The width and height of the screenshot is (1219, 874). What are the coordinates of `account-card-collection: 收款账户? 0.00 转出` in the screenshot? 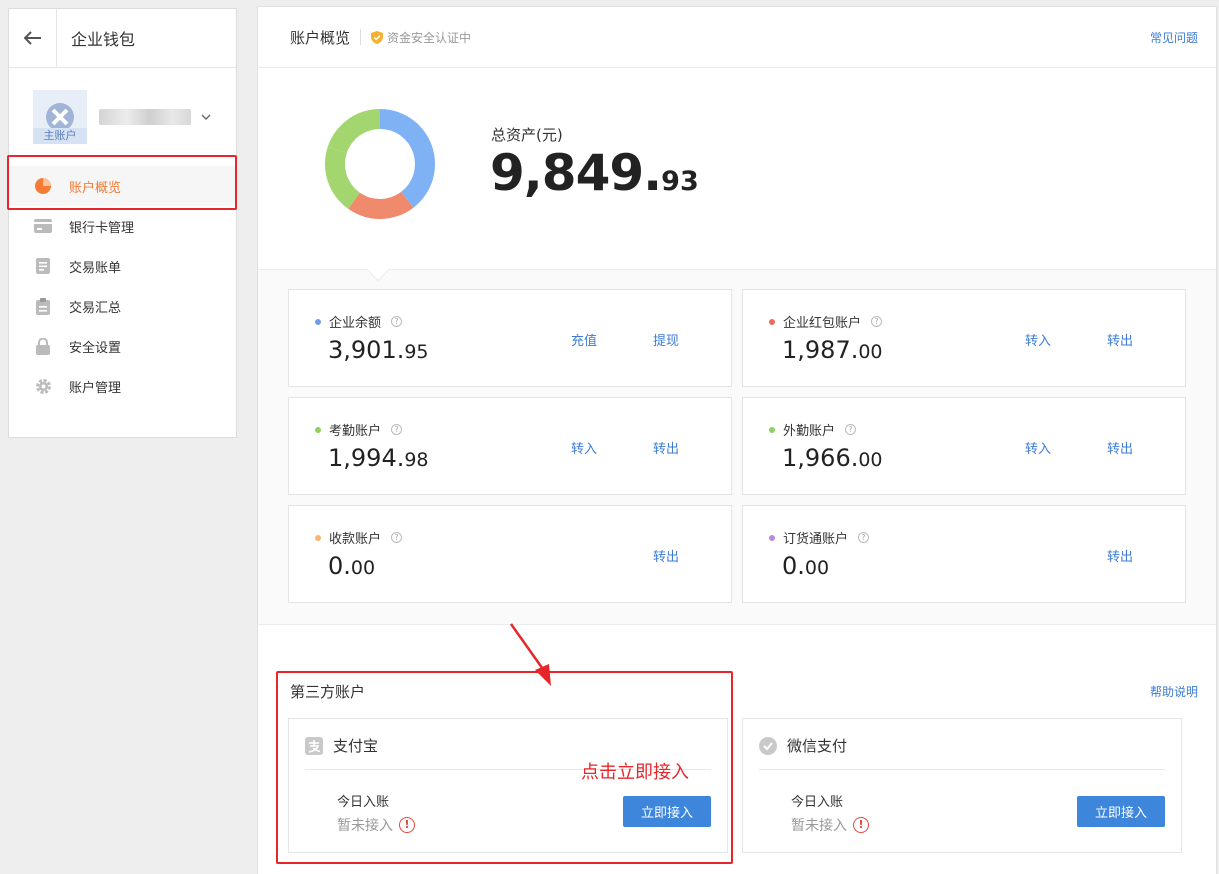 It's located at (510, 554).